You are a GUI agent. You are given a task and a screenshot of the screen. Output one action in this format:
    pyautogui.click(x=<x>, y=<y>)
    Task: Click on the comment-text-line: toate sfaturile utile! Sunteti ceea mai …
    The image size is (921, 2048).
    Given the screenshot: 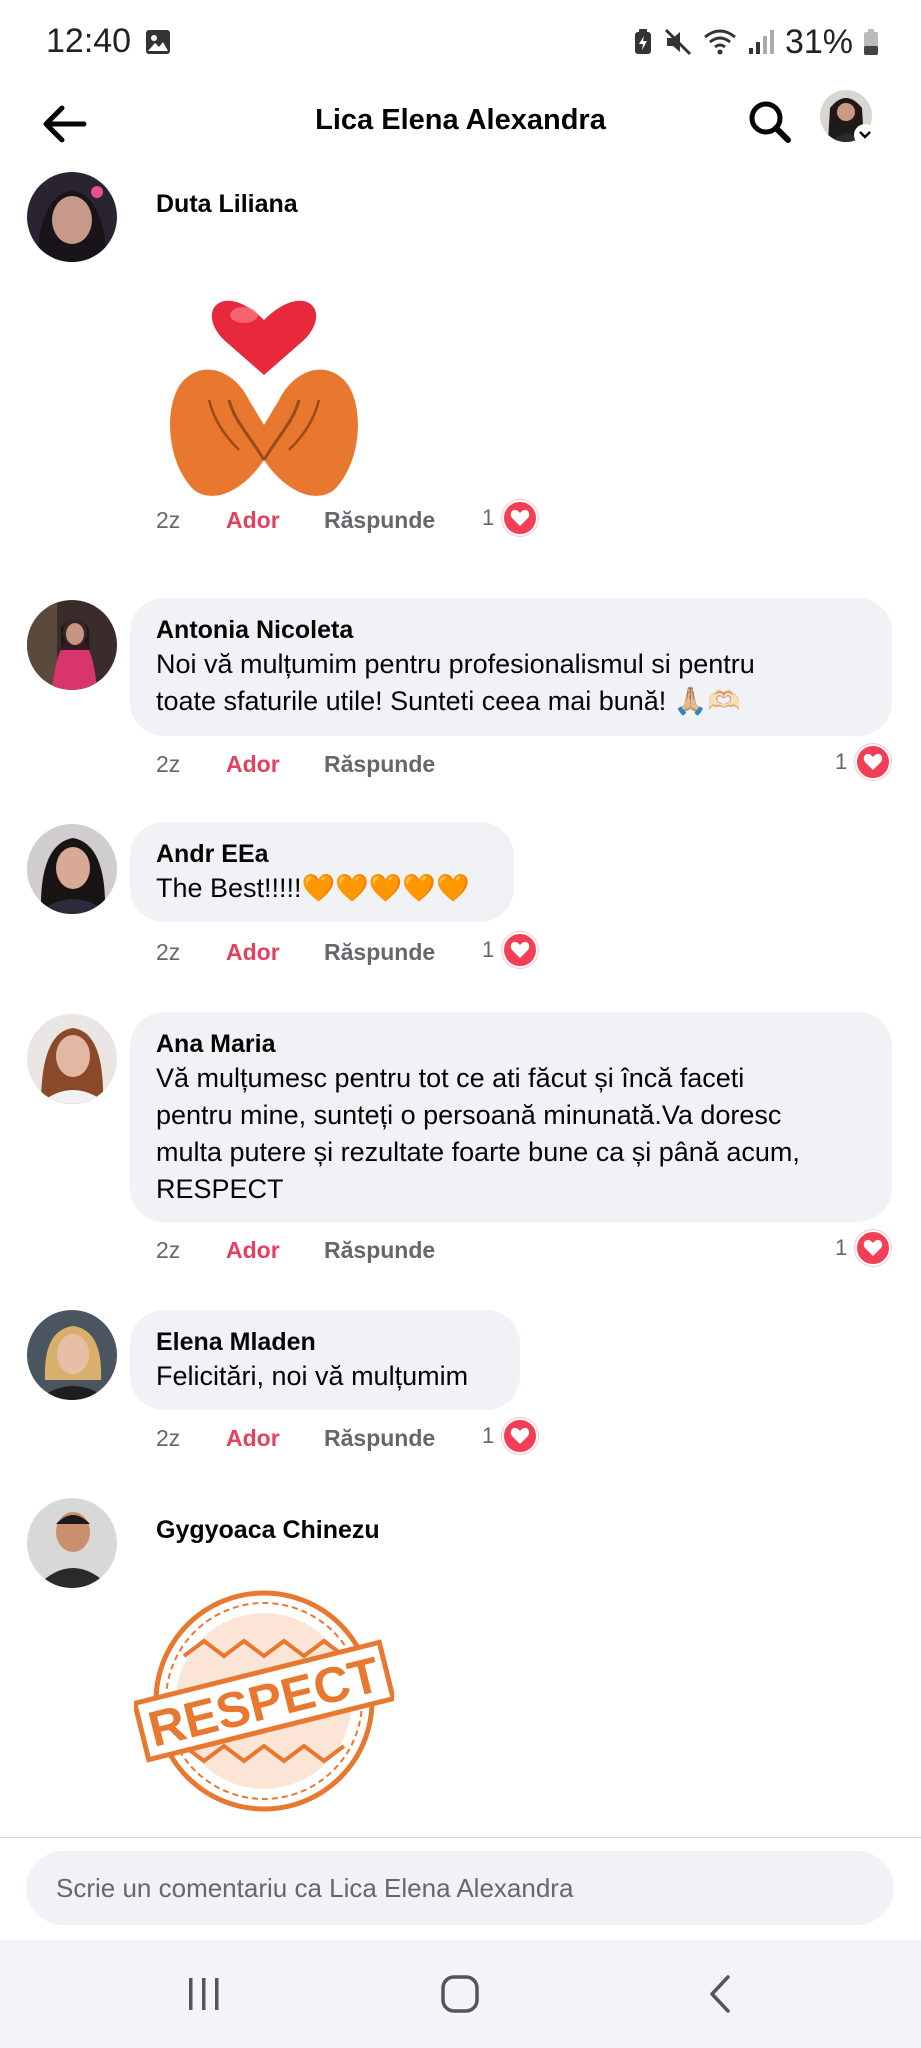 What is the action you would take?
    pyautogui.click(x=449, y=701)
    